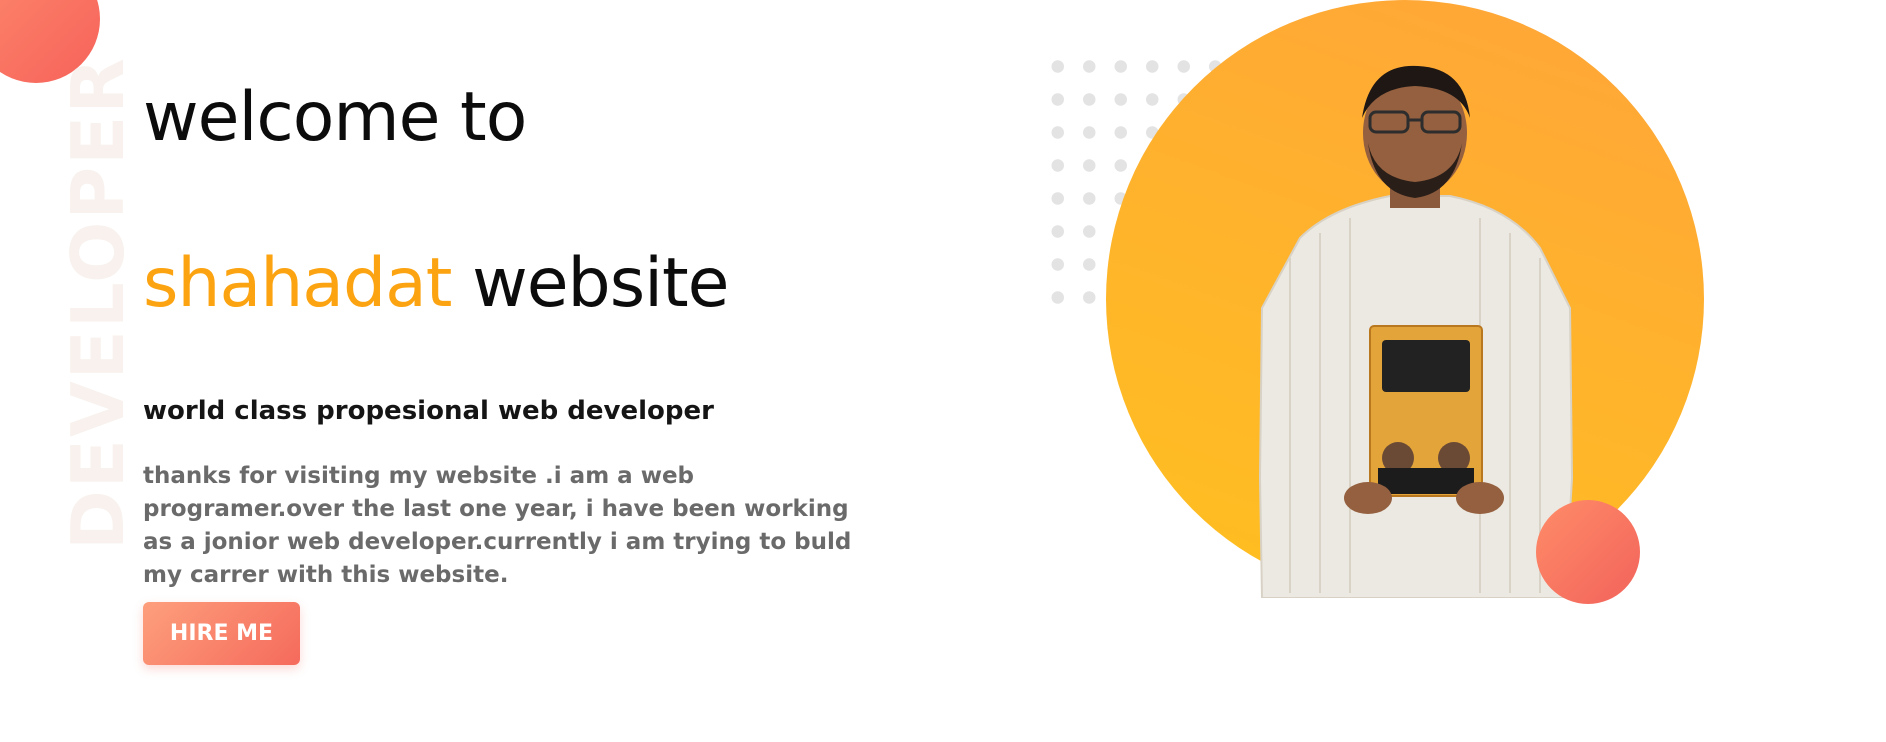 The width and height of the screenshot is (1886, 742). I want to click on headline-site-name: shahadat website, so click(436, 284).